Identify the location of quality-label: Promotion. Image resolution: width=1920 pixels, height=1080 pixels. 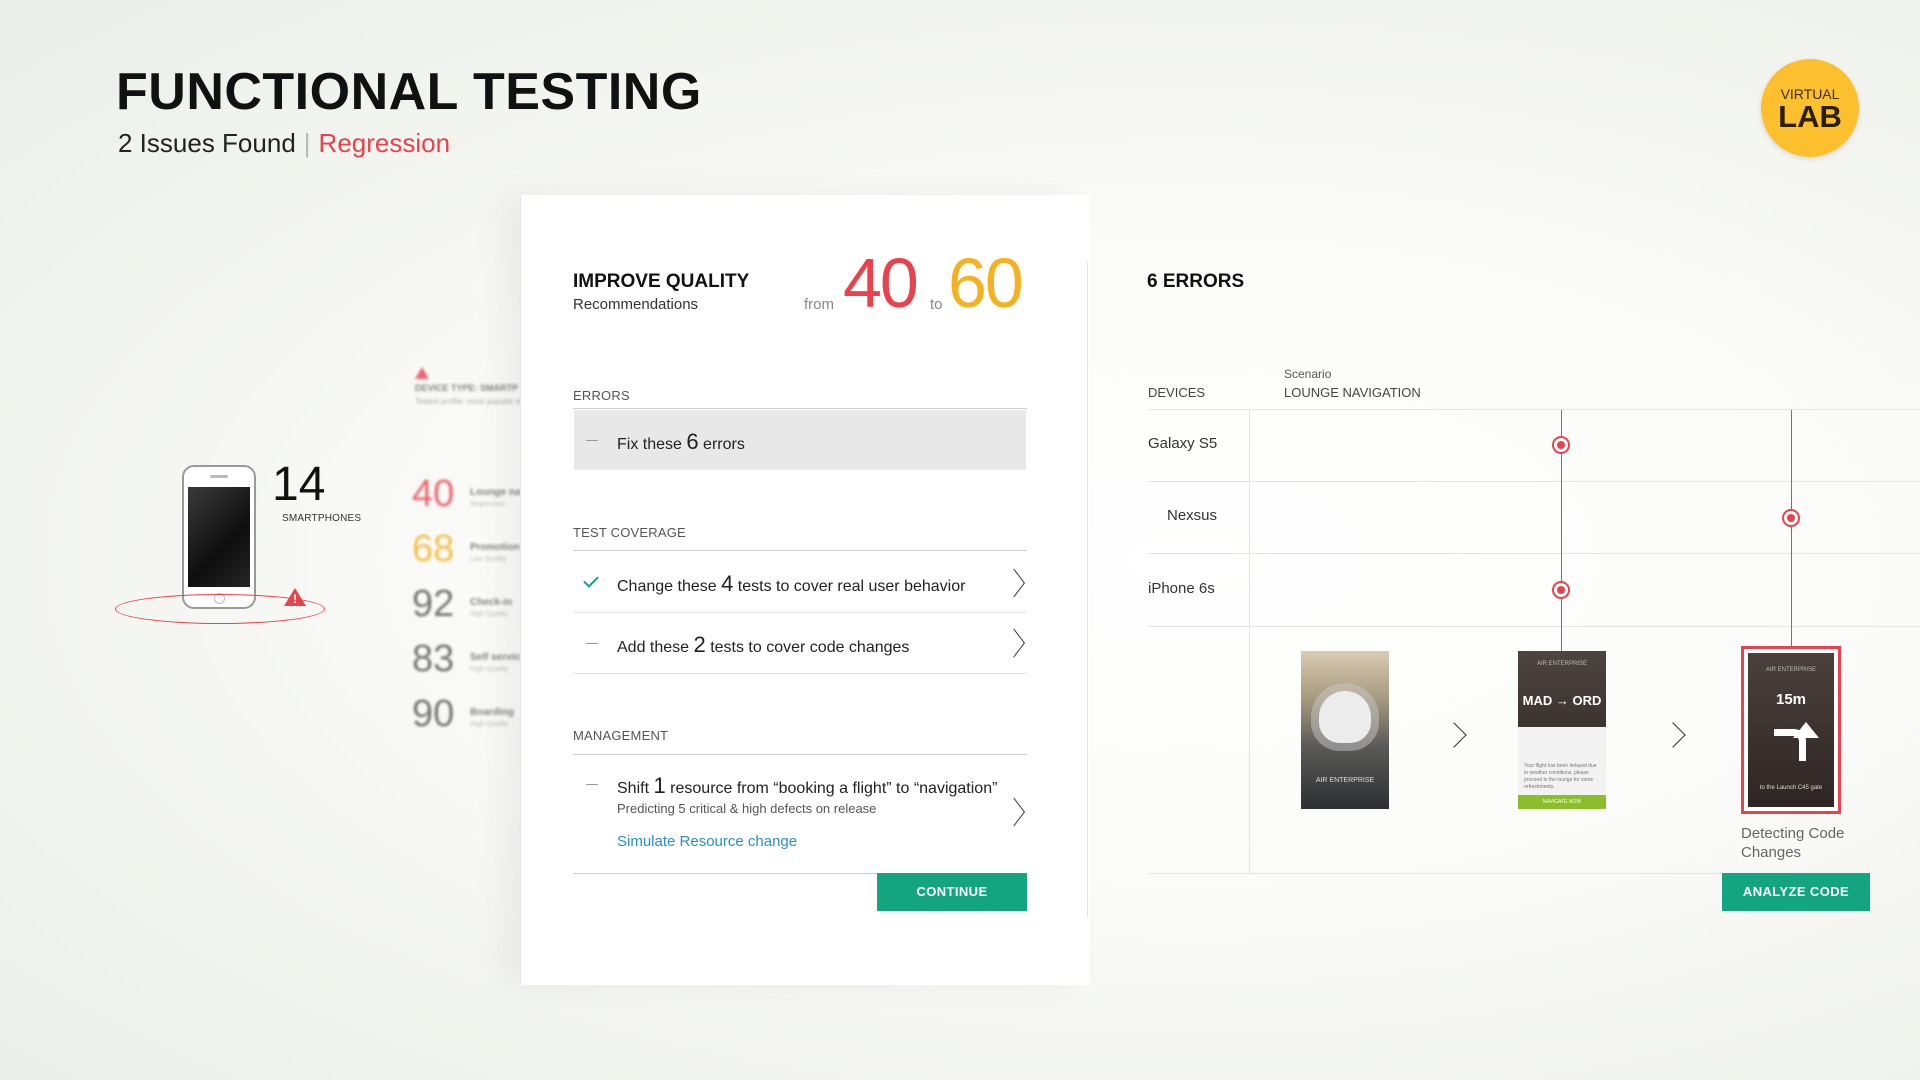
(495, 547).